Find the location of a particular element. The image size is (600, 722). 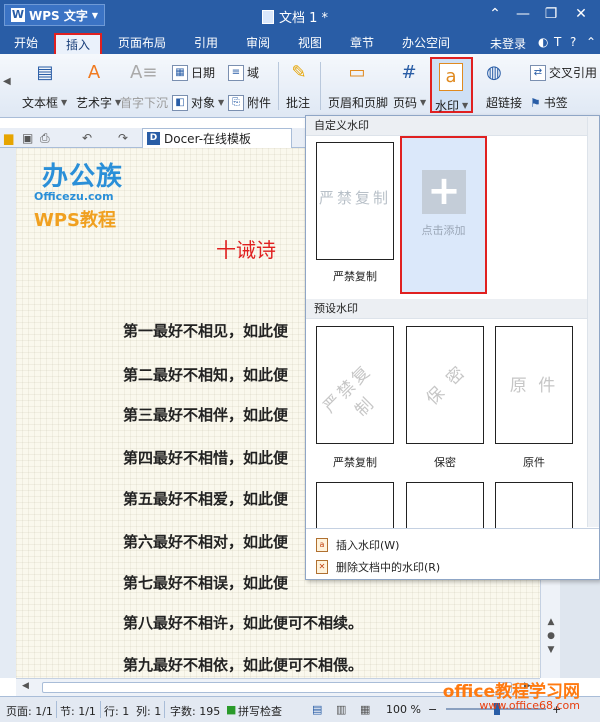

brand-tagline: WPS教程 is located at coordinates (75, 220).